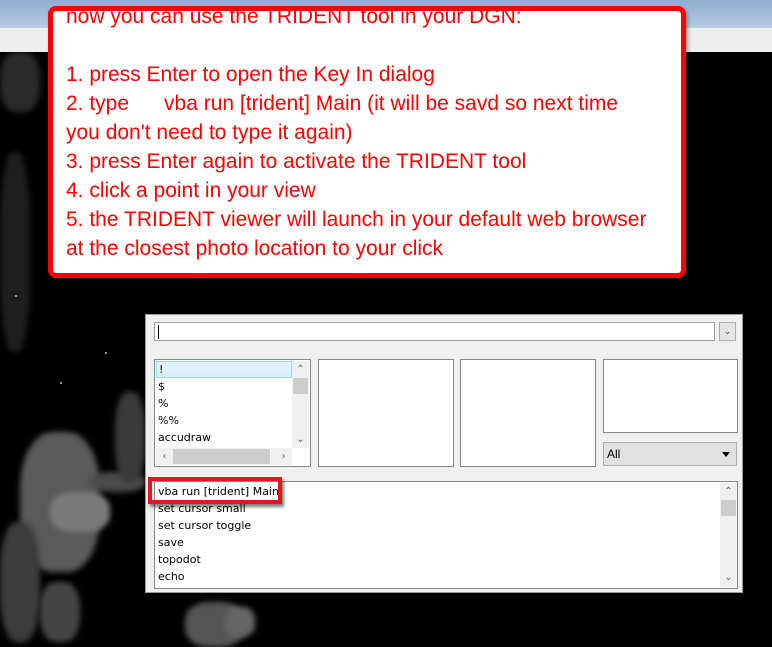  I want to click on triangle-down-icon, so click(726, 454).